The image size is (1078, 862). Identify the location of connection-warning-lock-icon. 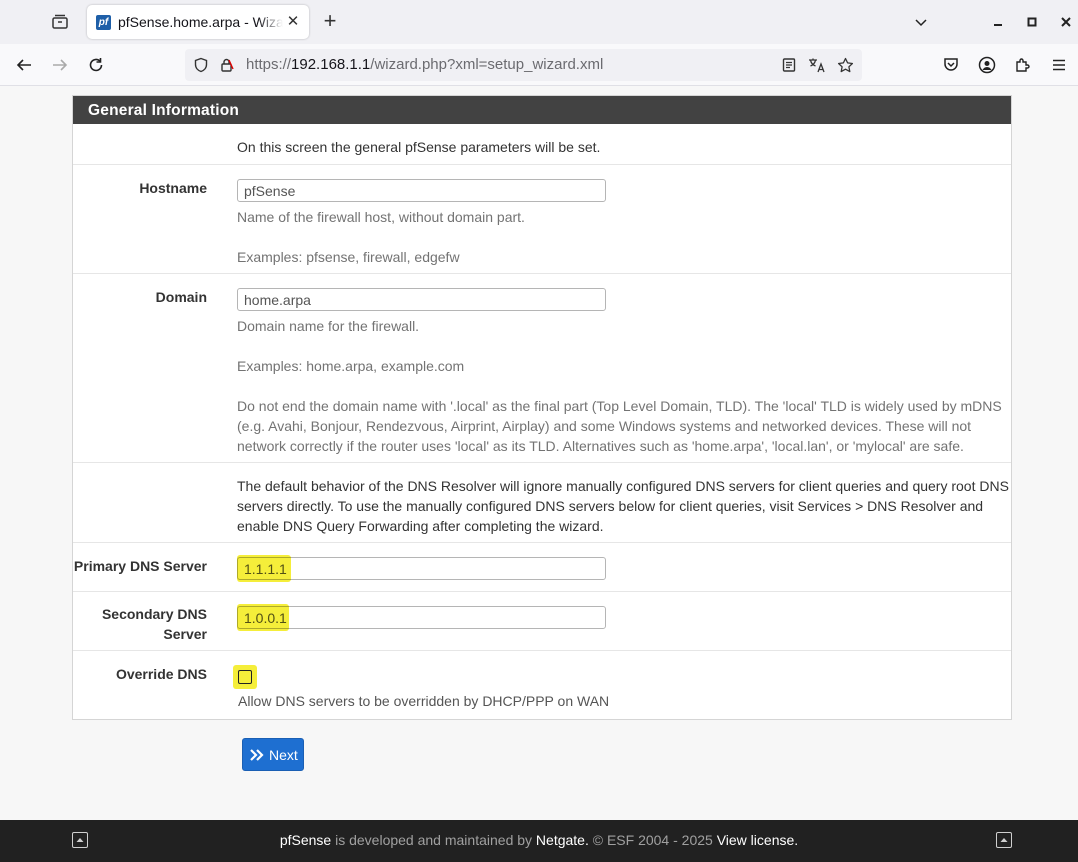
(227, 65).